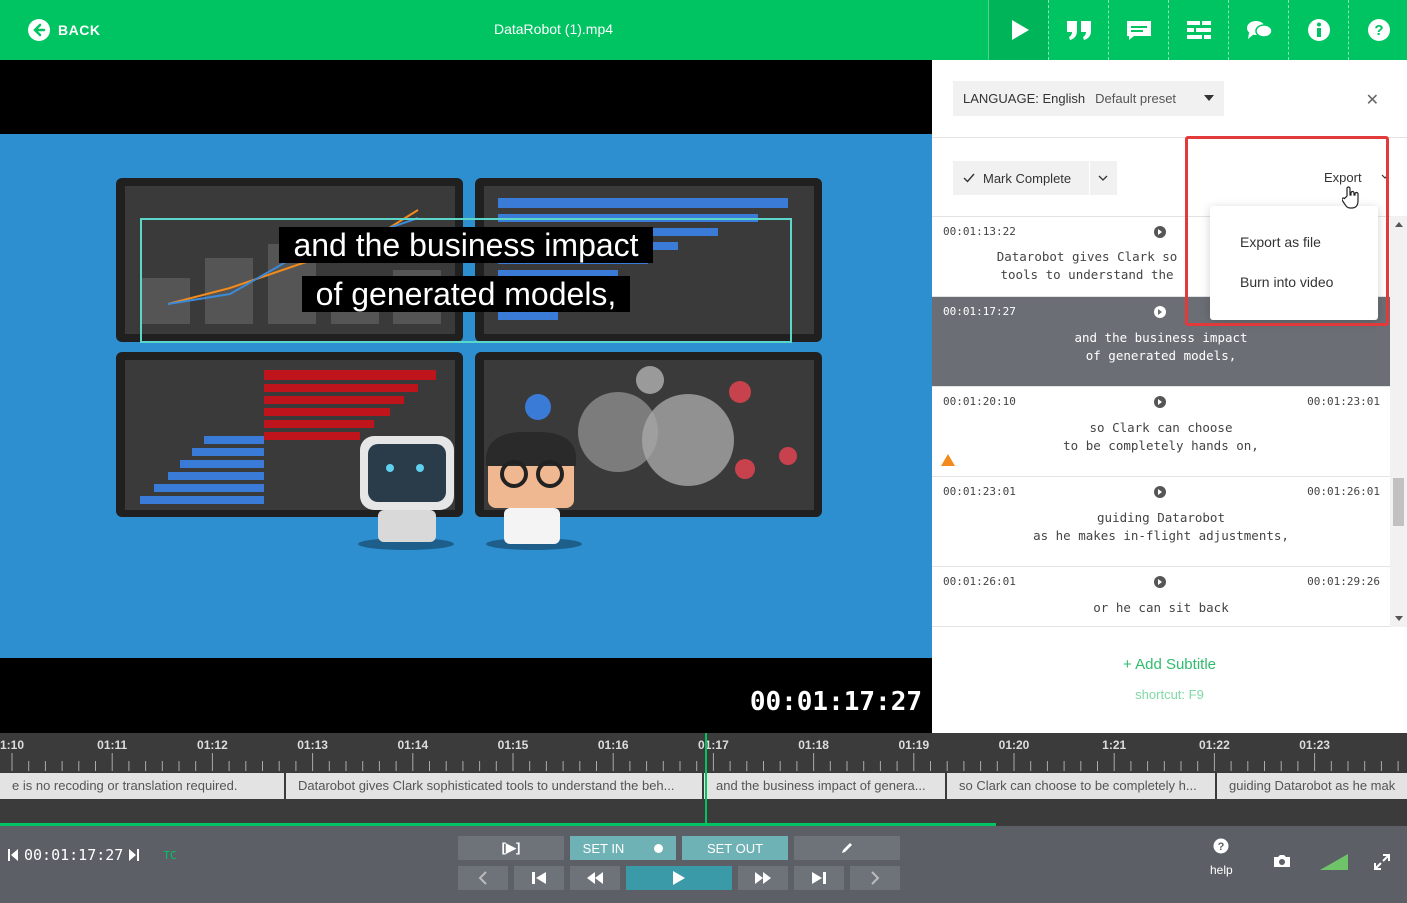 Image resolution: width=1407 pixels, height=903 pixels. What do you see at coordinates (1343, 177) in the screenshot?
I see `export-button: Export` at bounding box center [1343, 177].